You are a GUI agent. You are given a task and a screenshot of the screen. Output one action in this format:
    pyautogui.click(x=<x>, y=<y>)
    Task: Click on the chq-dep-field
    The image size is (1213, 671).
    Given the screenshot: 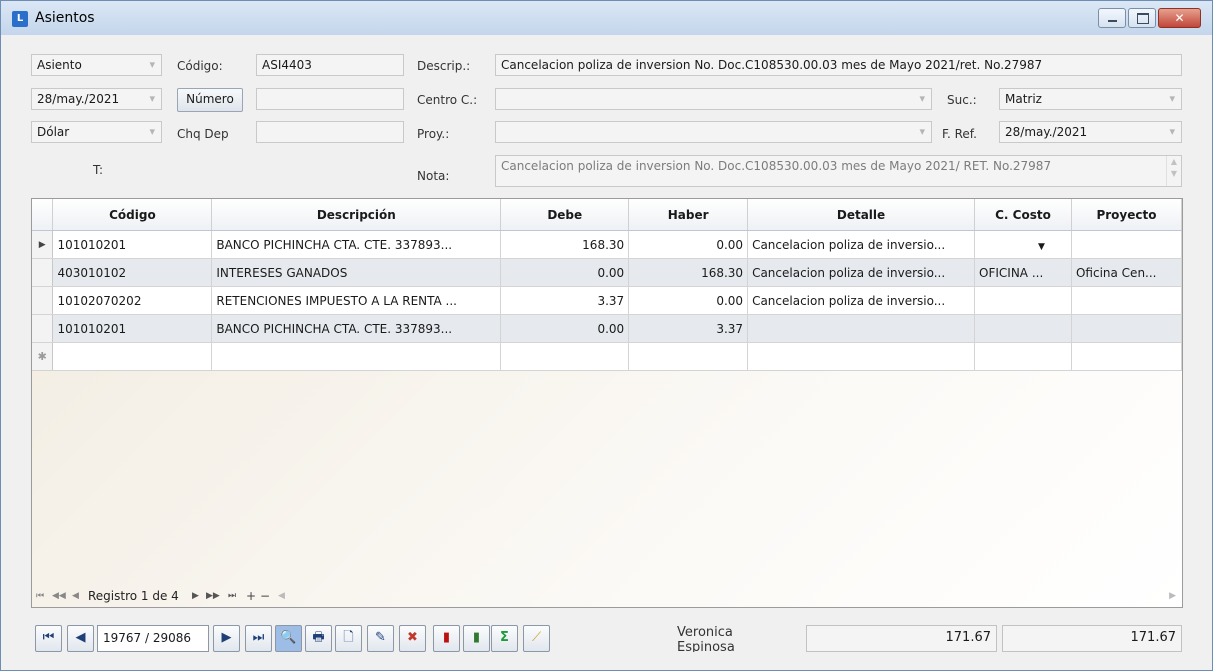 What is the action you would take?
    pyautogui.click(x=330, y=132)
    